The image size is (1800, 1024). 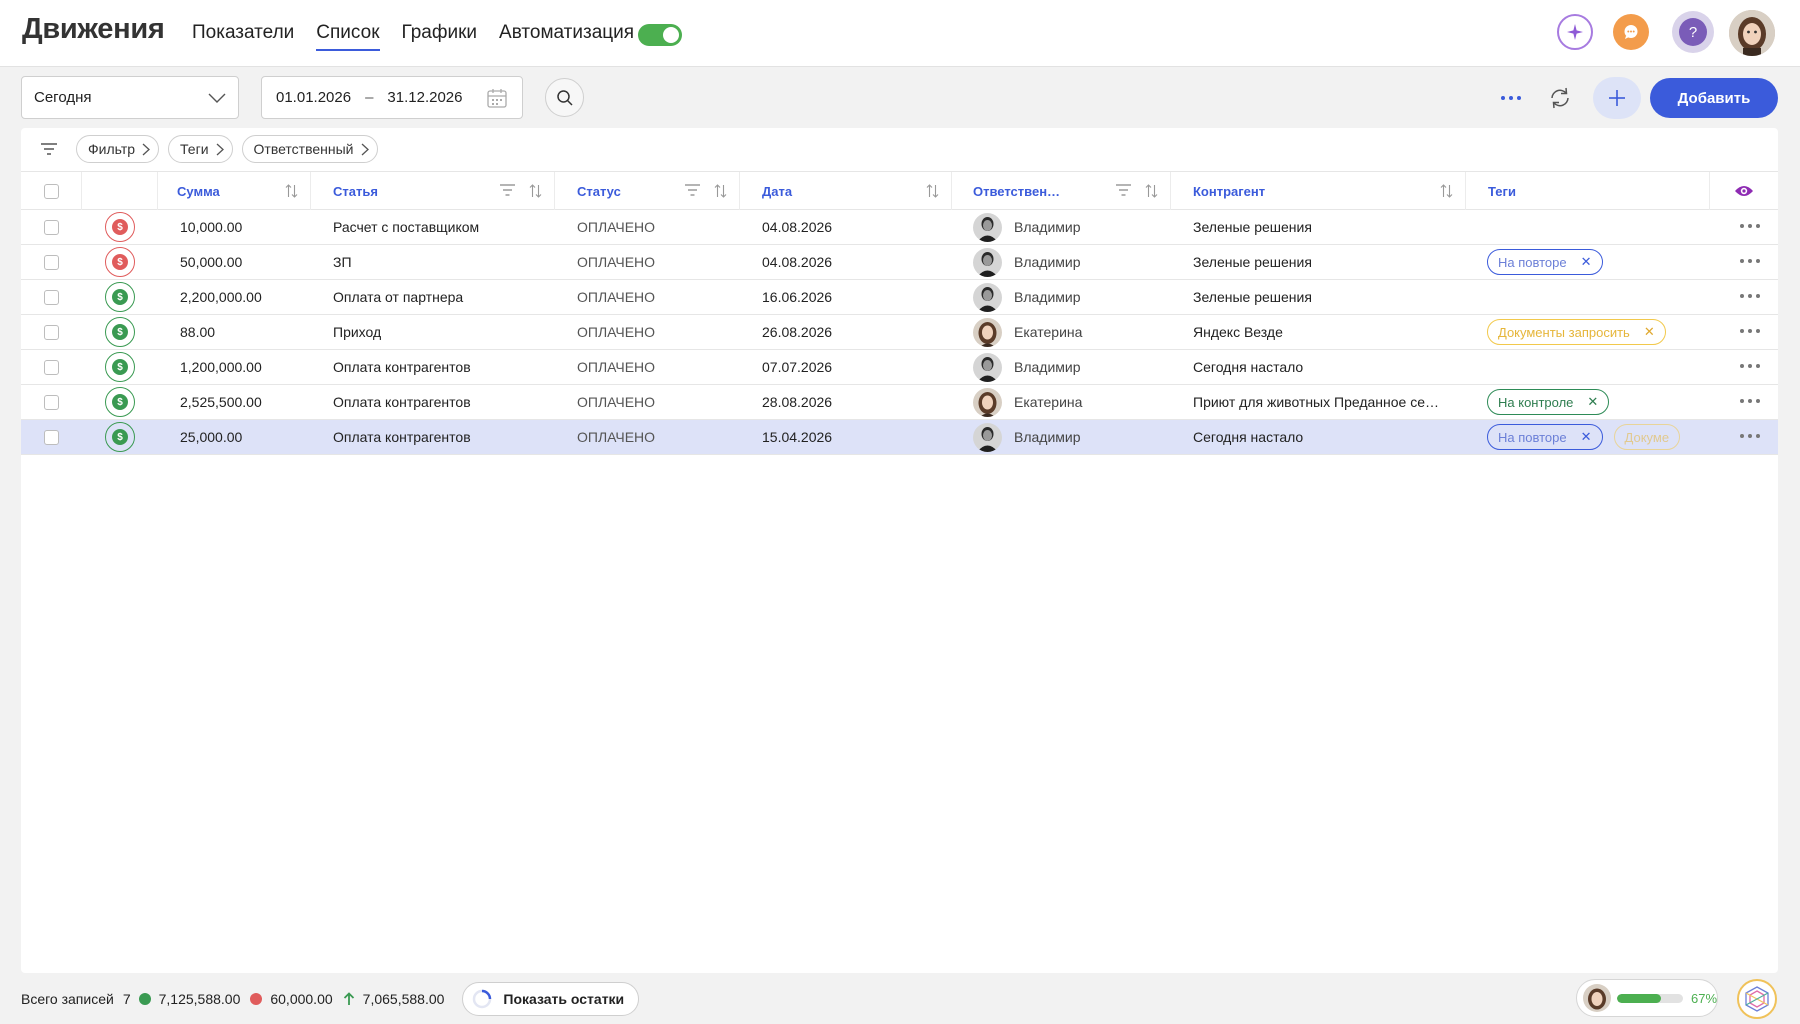 I want to click on eye-icon, so click(x=1744, y=191).